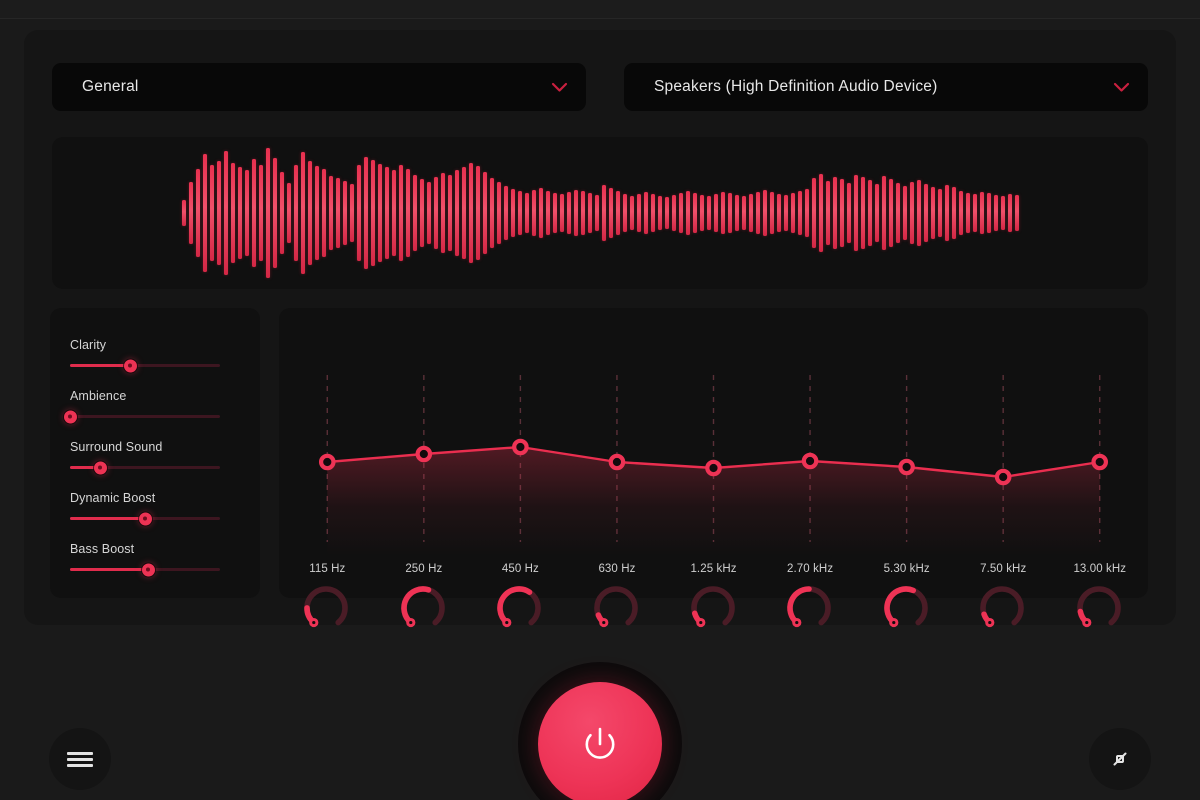  Describe the element at coordinates (110, 86) in the screenshot. I see `preset-selector-label: General` at that location.